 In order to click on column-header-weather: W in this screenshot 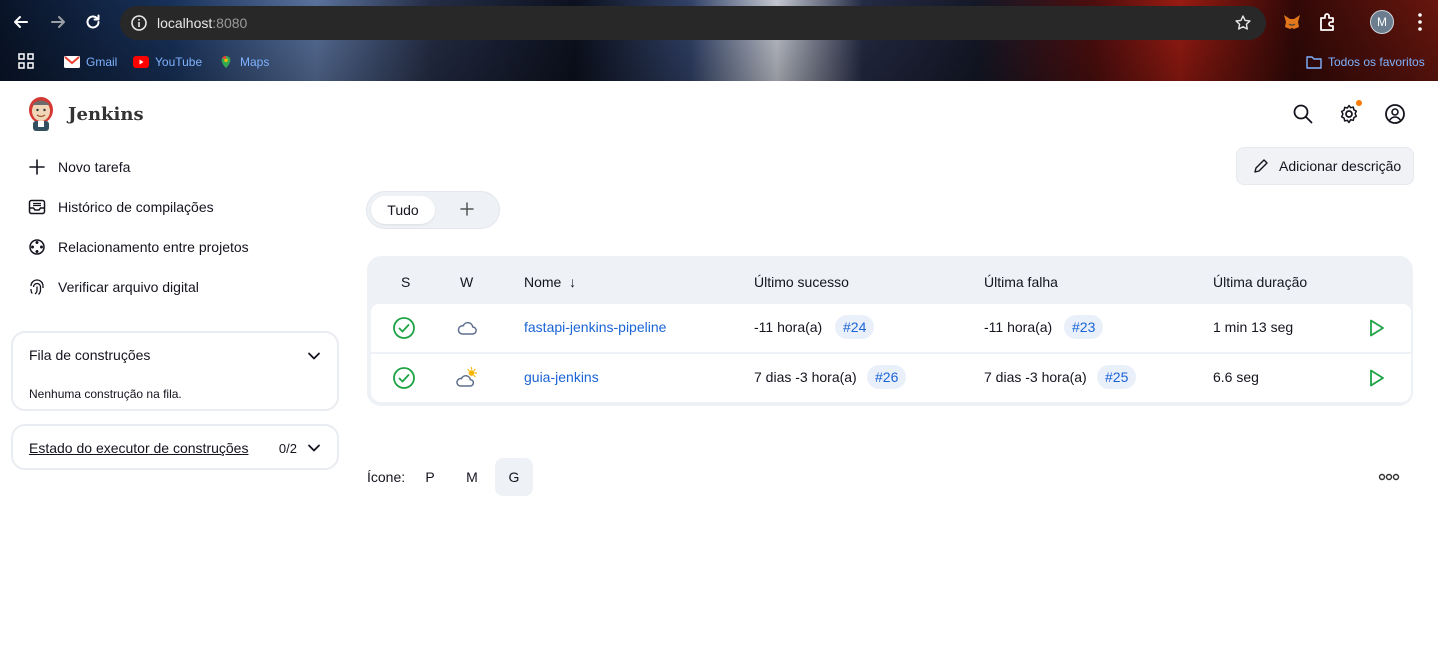, I will do `click(466, 282)`.